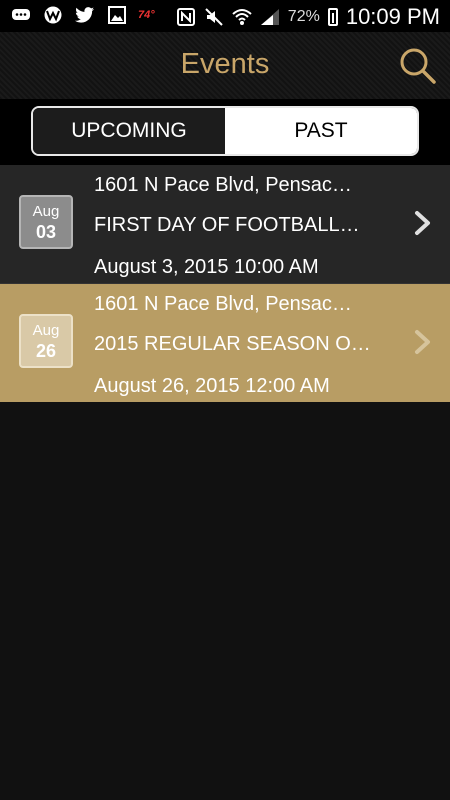  Describe the element at coordinates (214, 17) in the screenshot. I see `mute-icon` at that location.